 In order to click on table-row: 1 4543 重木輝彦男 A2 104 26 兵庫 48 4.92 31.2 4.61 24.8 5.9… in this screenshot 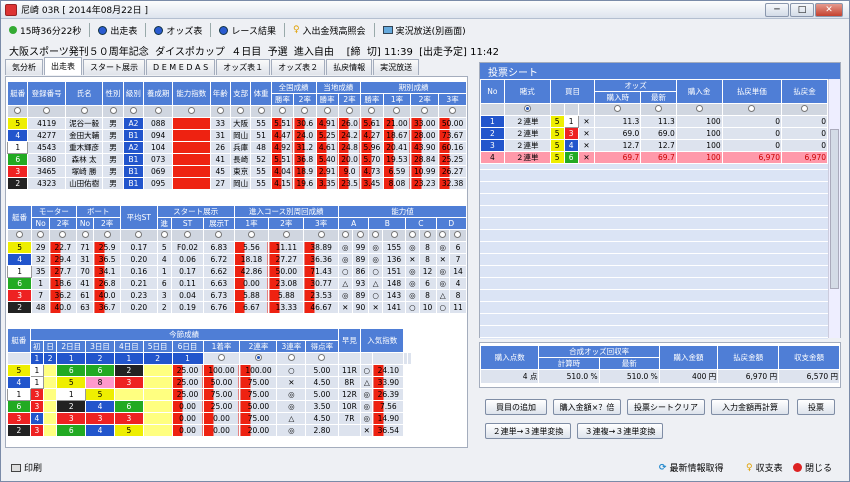, I will do `click(236, 147)`.